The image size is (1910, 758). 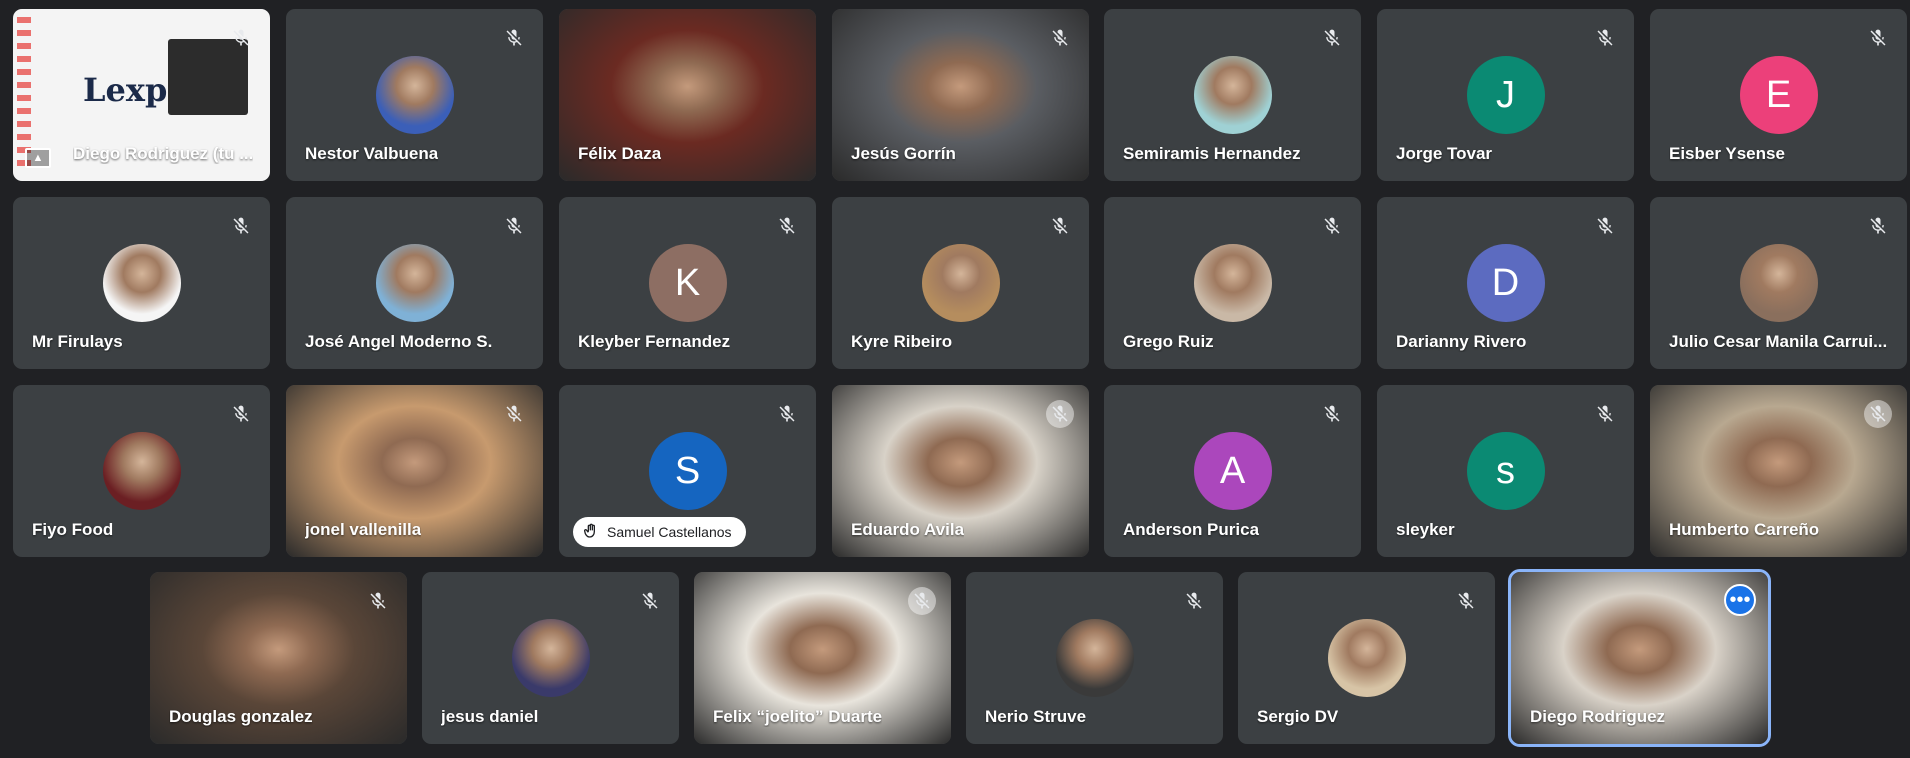 I want to click on participant-tile: ••• Diego Rodriguez, so click(x=1639, y=658).